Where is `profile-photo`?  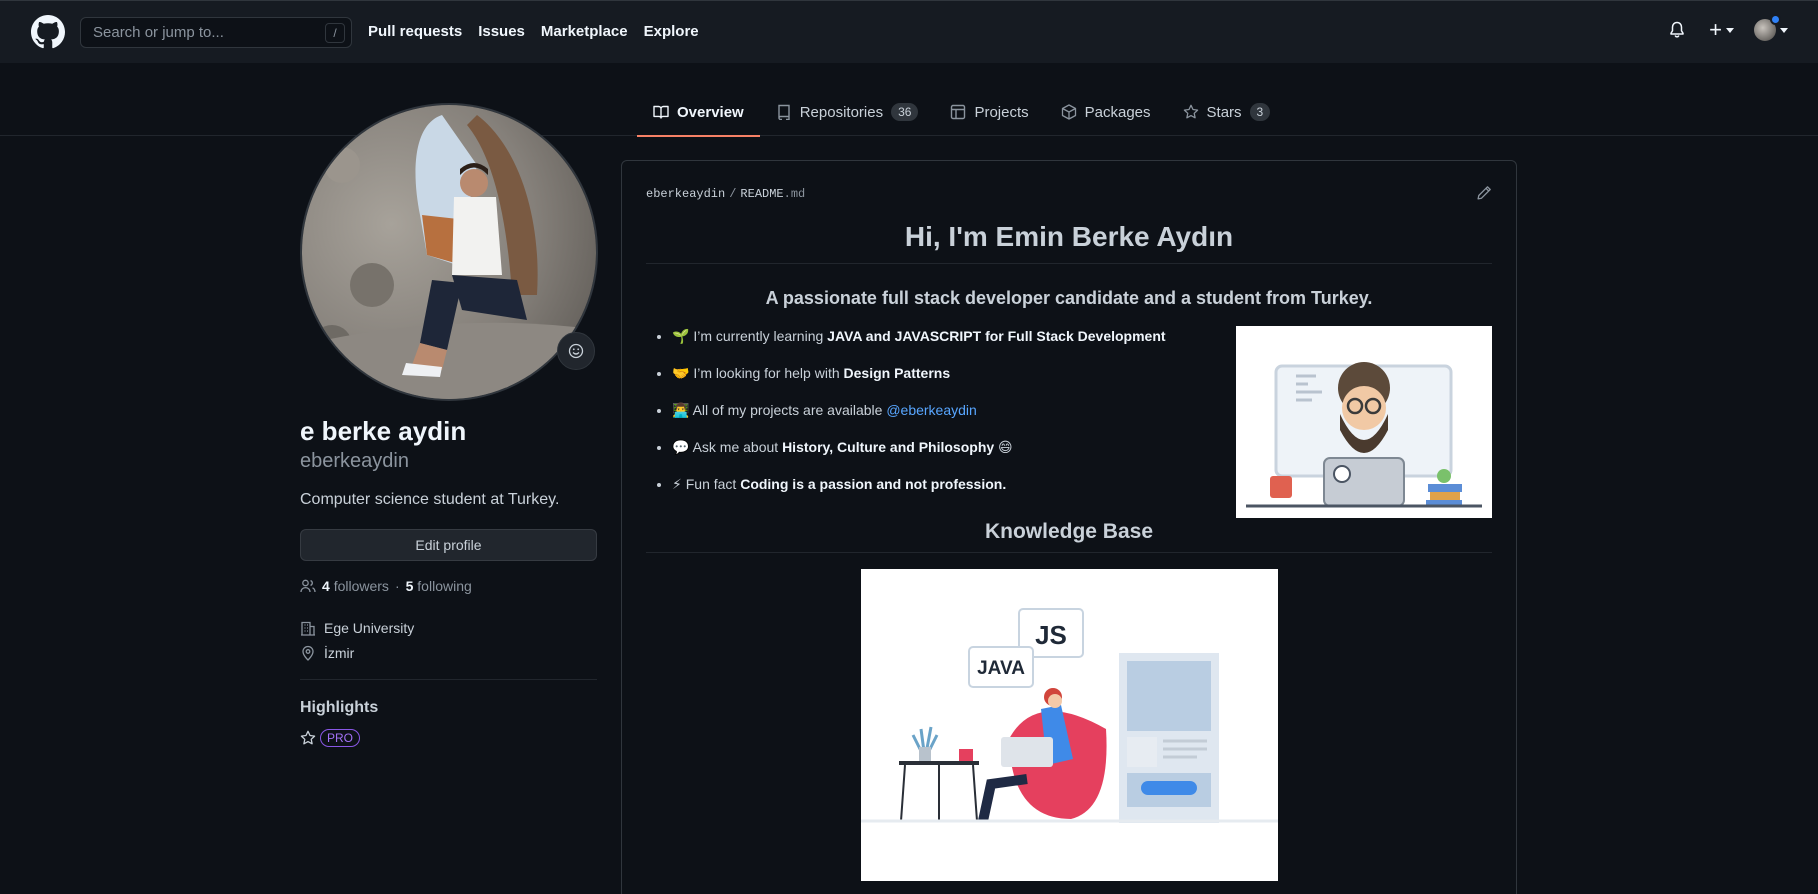 profile-photo is located at coordinates (449, 252).